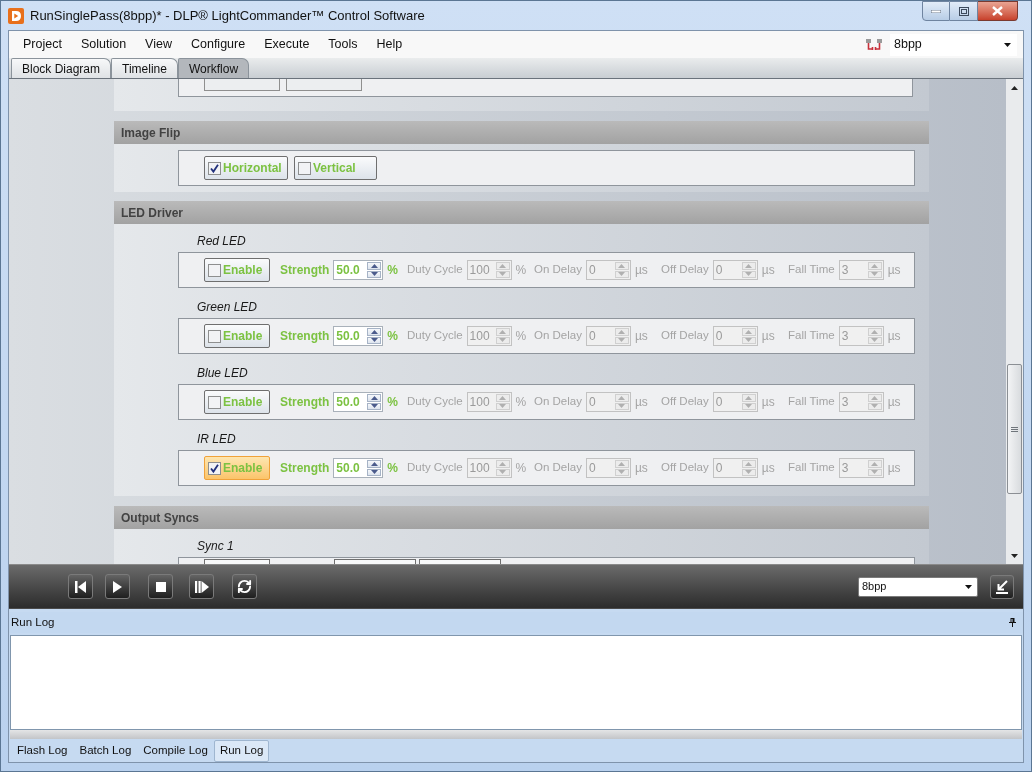 The image size is (1032, 772). Describe the element at coordinates (998, 11) in the screenshot. I see `close-button` at that location.